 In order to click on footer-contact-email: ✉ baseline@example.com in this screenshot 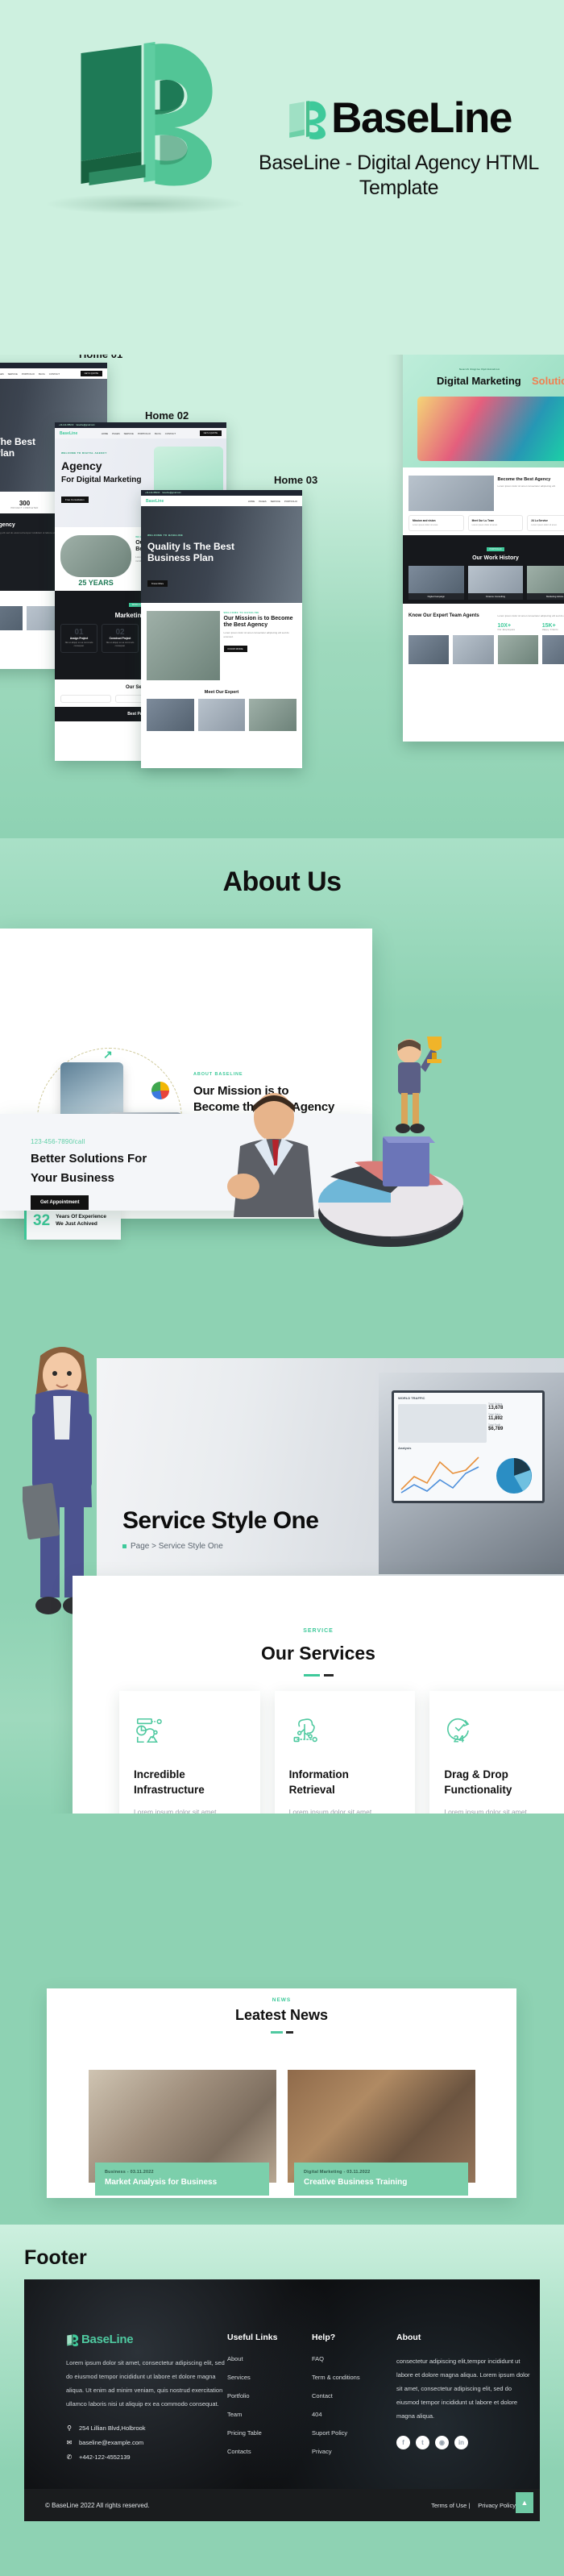, I will do `click(146, 2442)`.